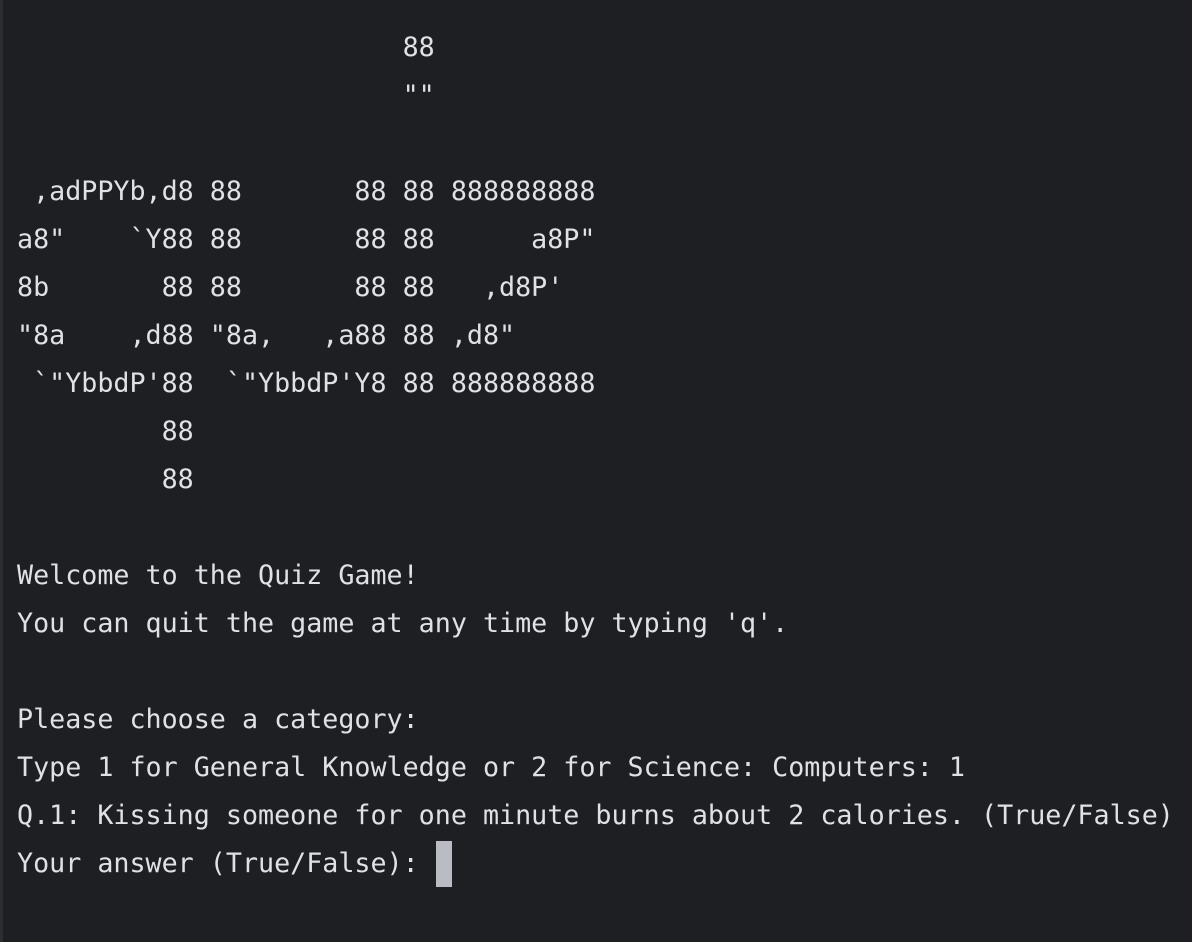  I want to click on banner-line: a8" `Y88 88 88 88 a8P", so click(306, 239).